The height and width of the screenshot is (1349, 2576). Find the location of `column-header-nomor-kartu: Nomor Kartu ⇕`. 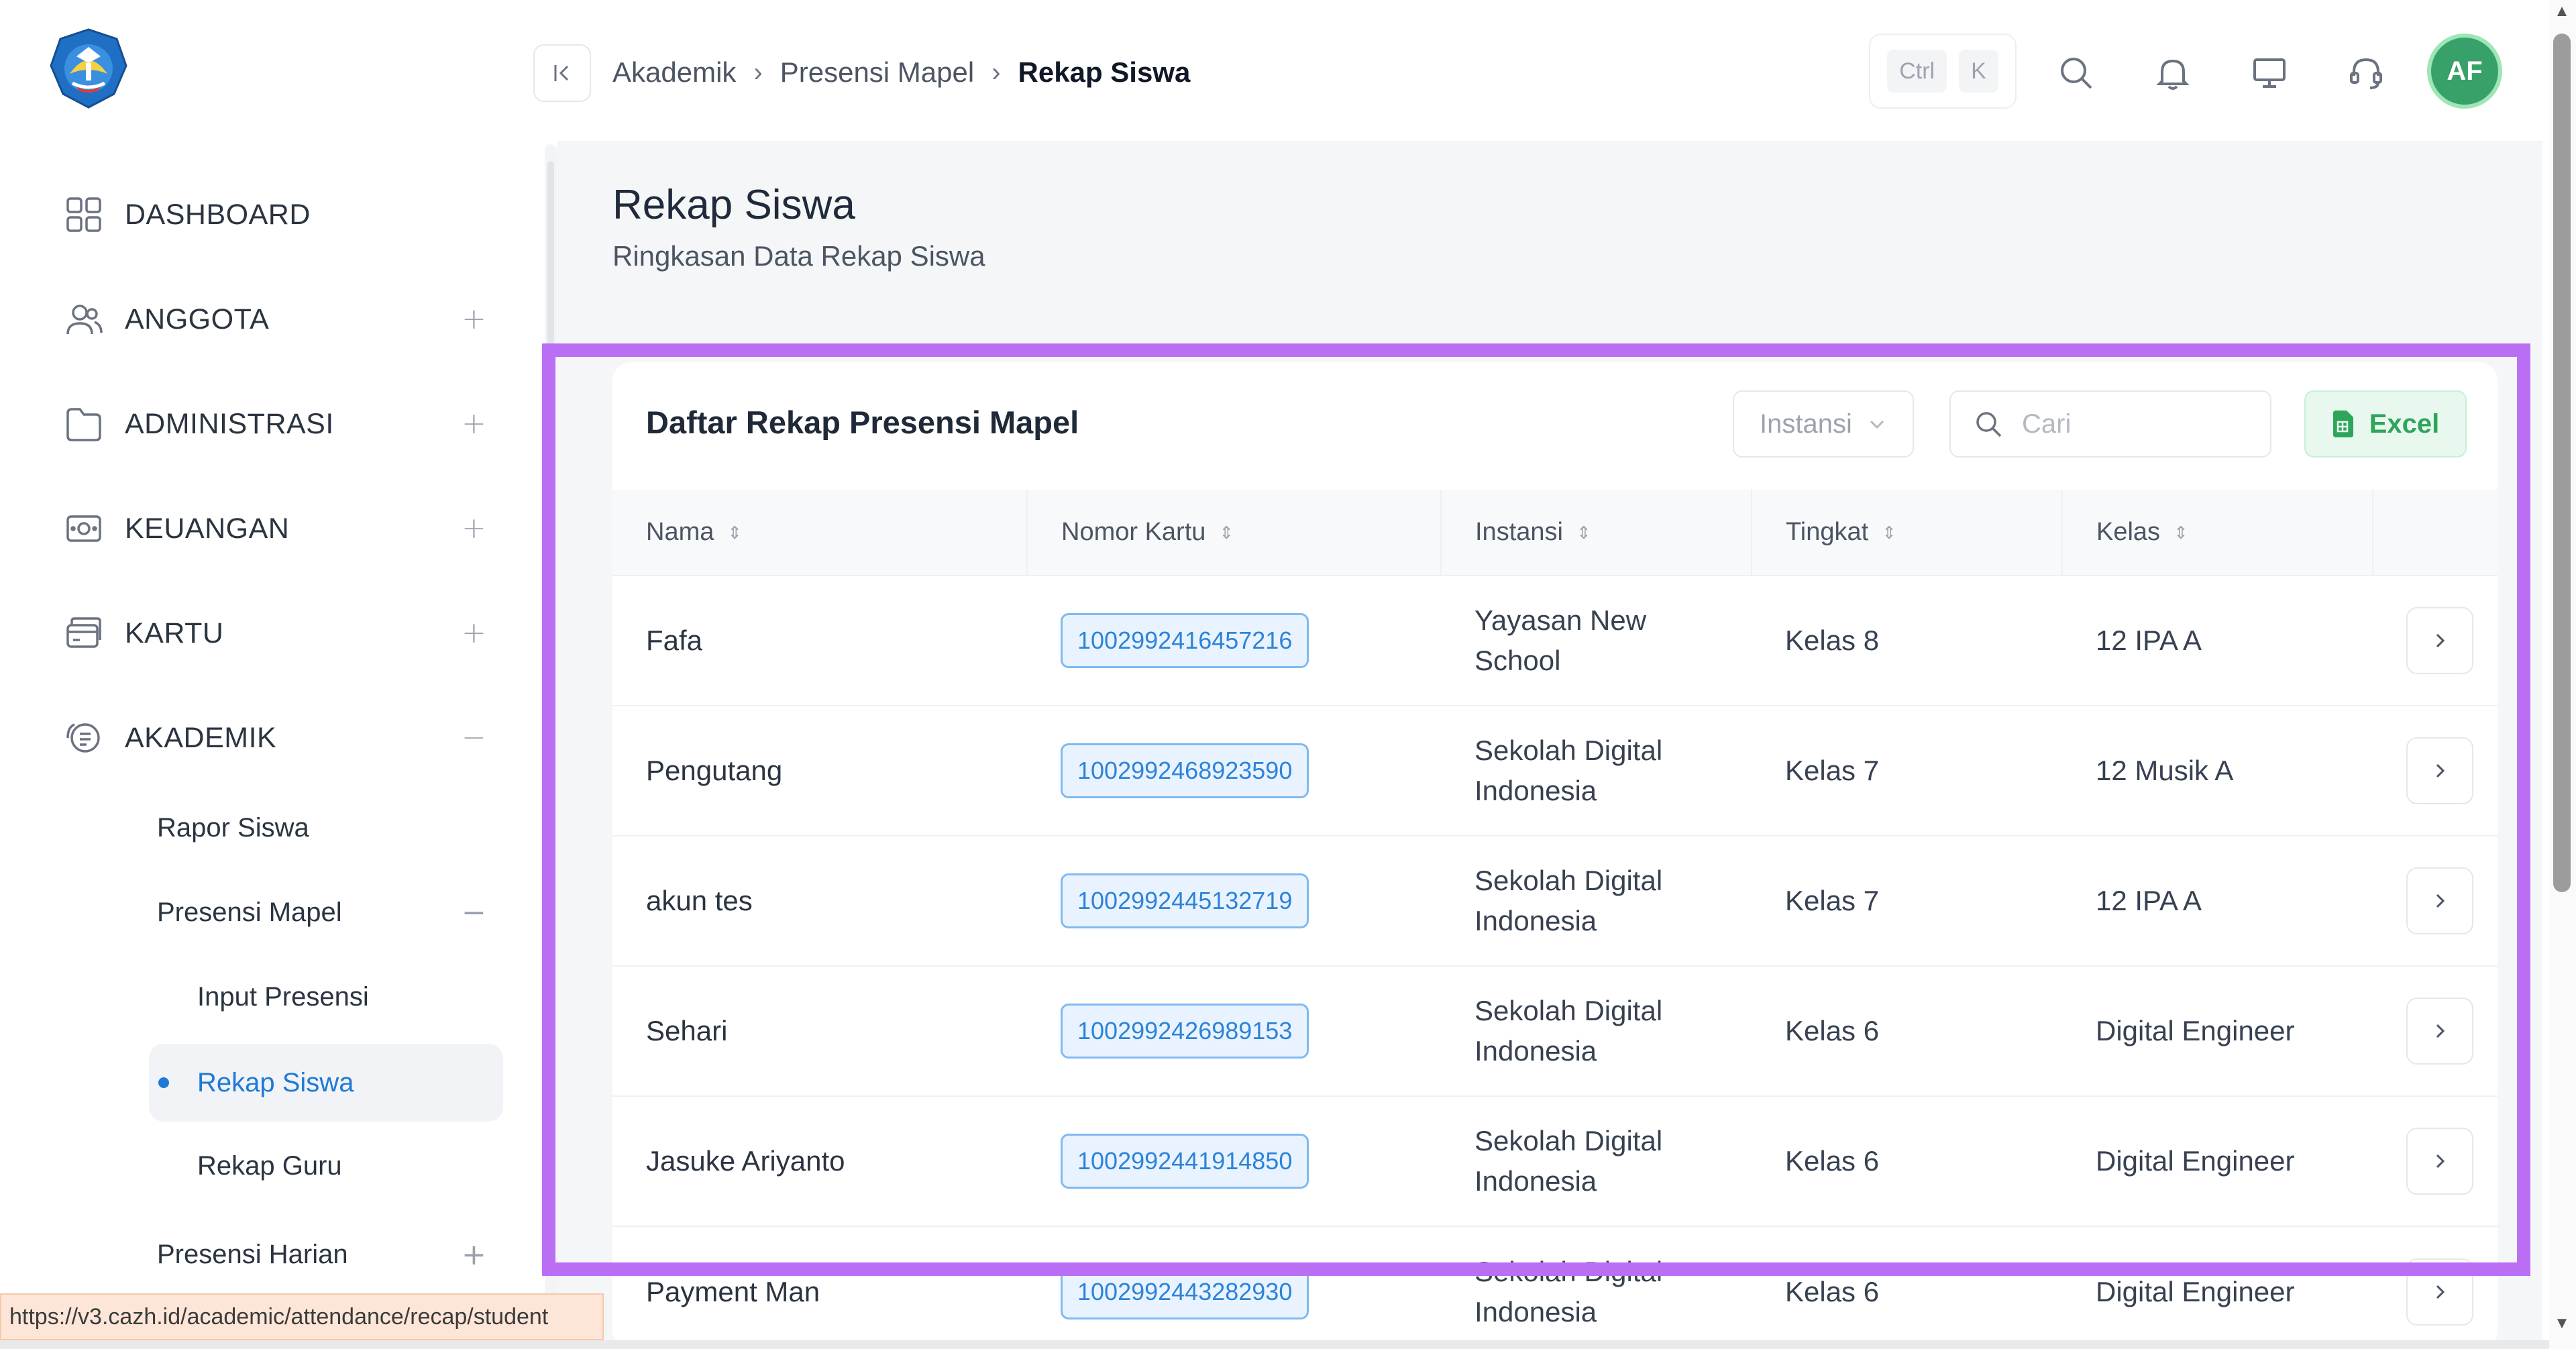

column-header-nomor-kartu: Nomor Kartu ⇕ is located at coordinates (1234, 533).